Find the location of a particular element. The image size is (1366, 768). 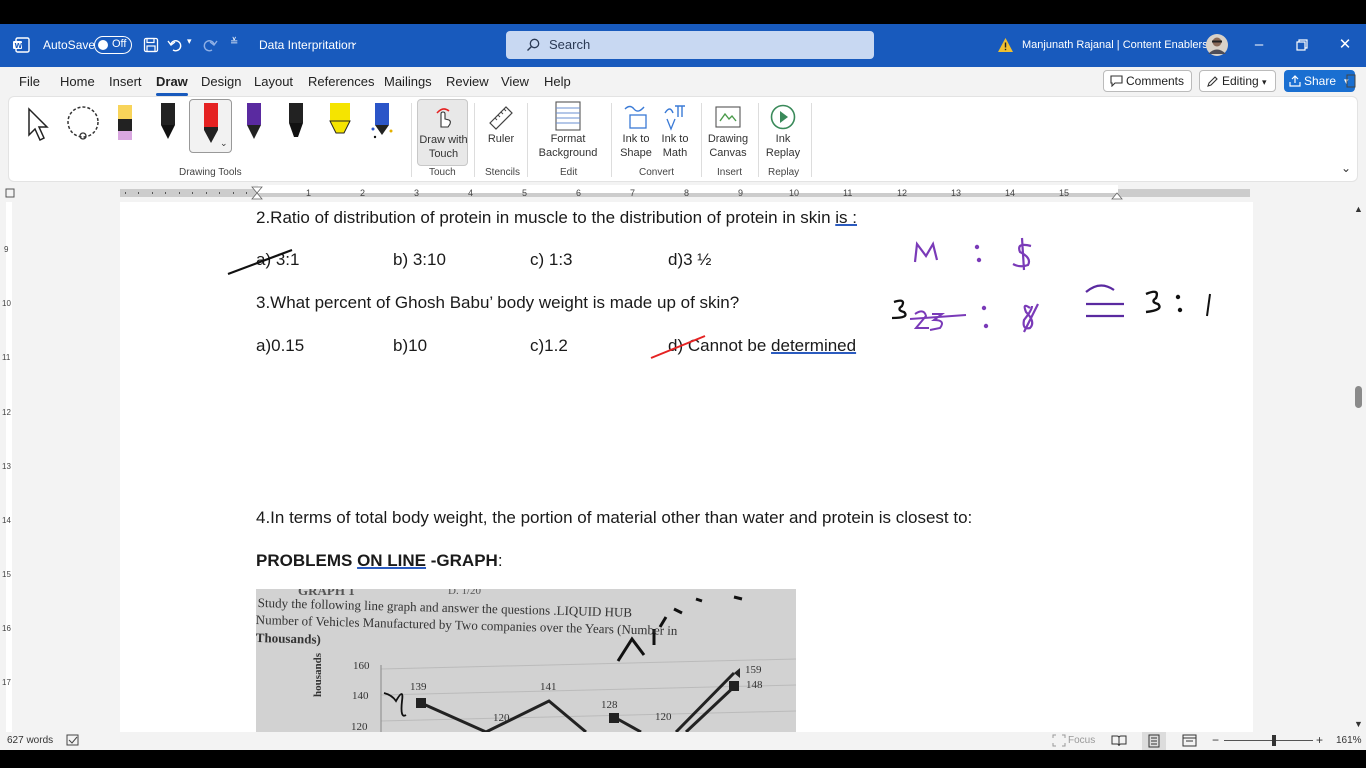

tab-design: Design is located at coordinates (221, 81).